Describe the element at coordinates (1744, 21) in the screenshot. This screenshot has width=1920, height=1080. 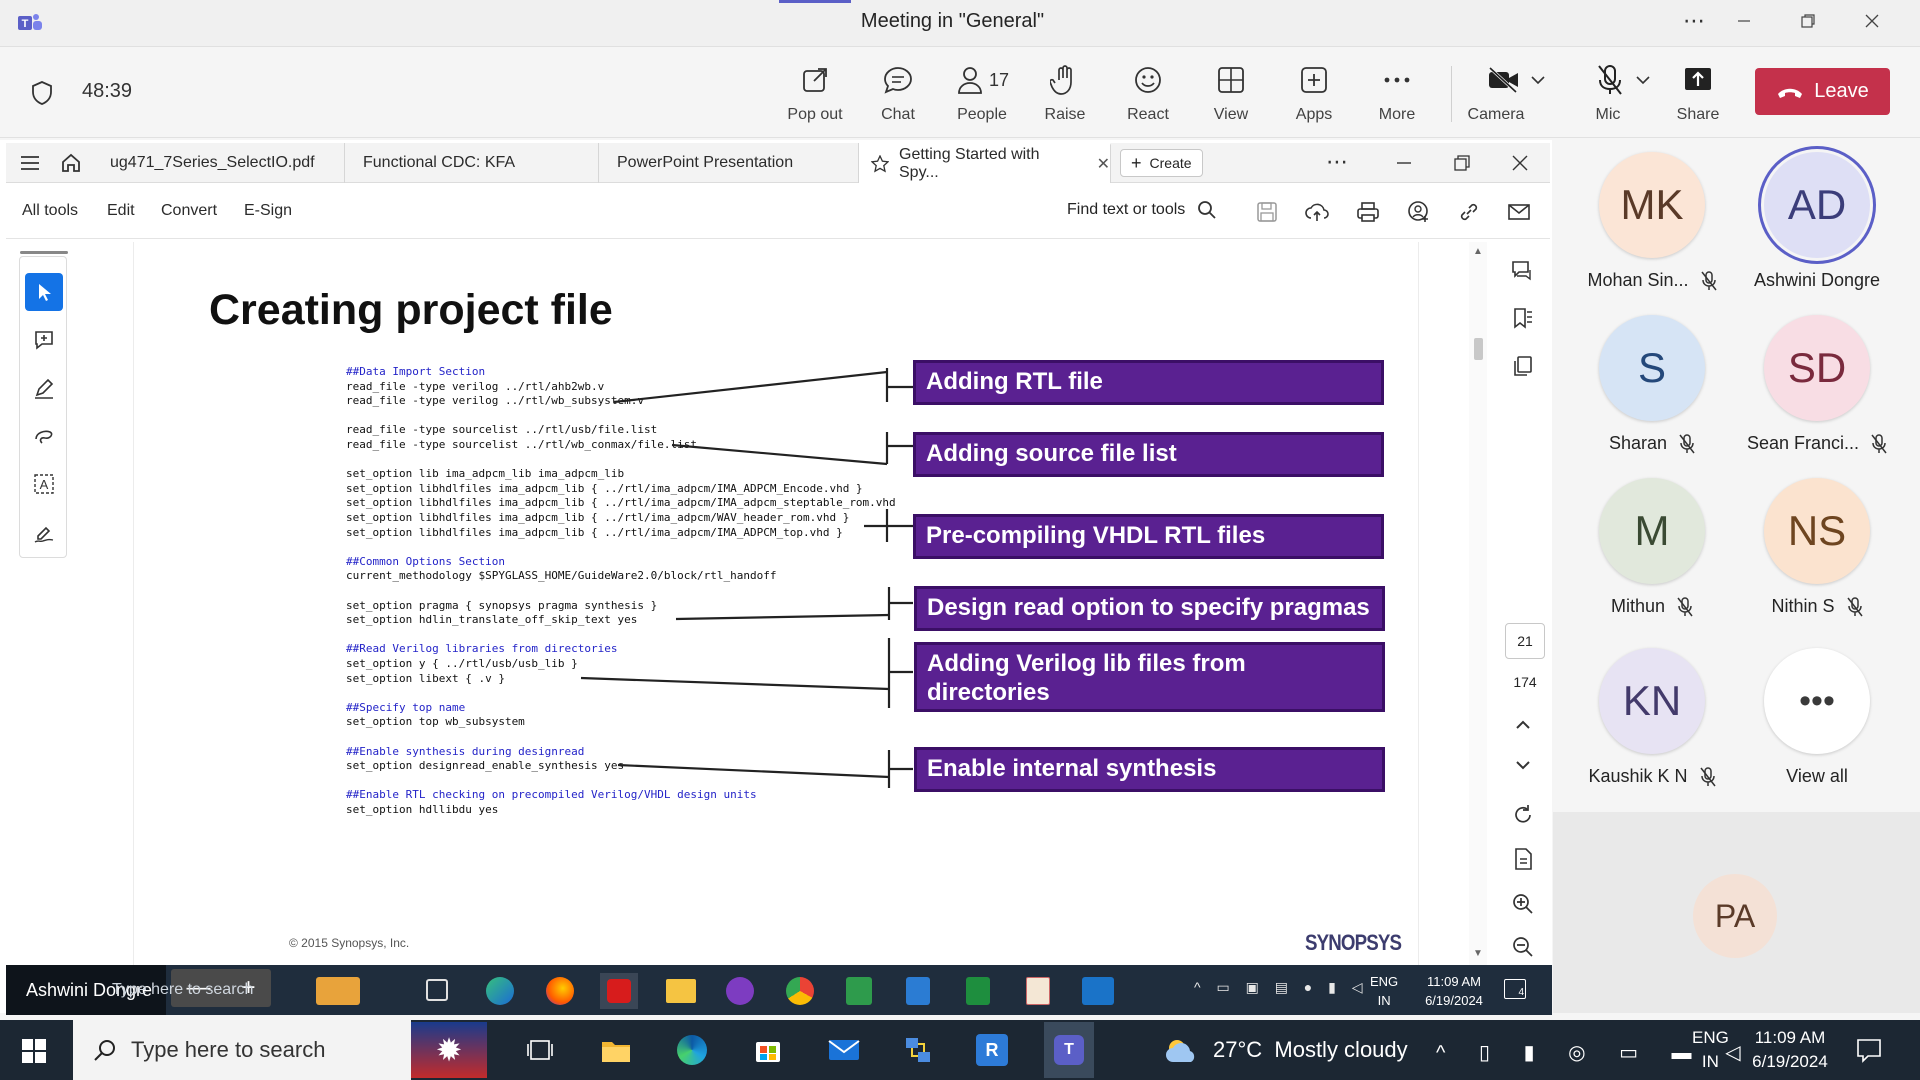
I see `minimize-button` at that location.